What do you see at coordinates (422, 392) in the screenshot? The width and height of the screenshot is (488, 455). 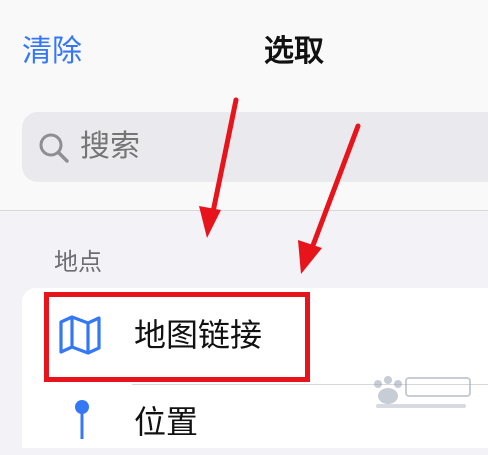 I see `watermark-logo` at bounding box center [422, 392].